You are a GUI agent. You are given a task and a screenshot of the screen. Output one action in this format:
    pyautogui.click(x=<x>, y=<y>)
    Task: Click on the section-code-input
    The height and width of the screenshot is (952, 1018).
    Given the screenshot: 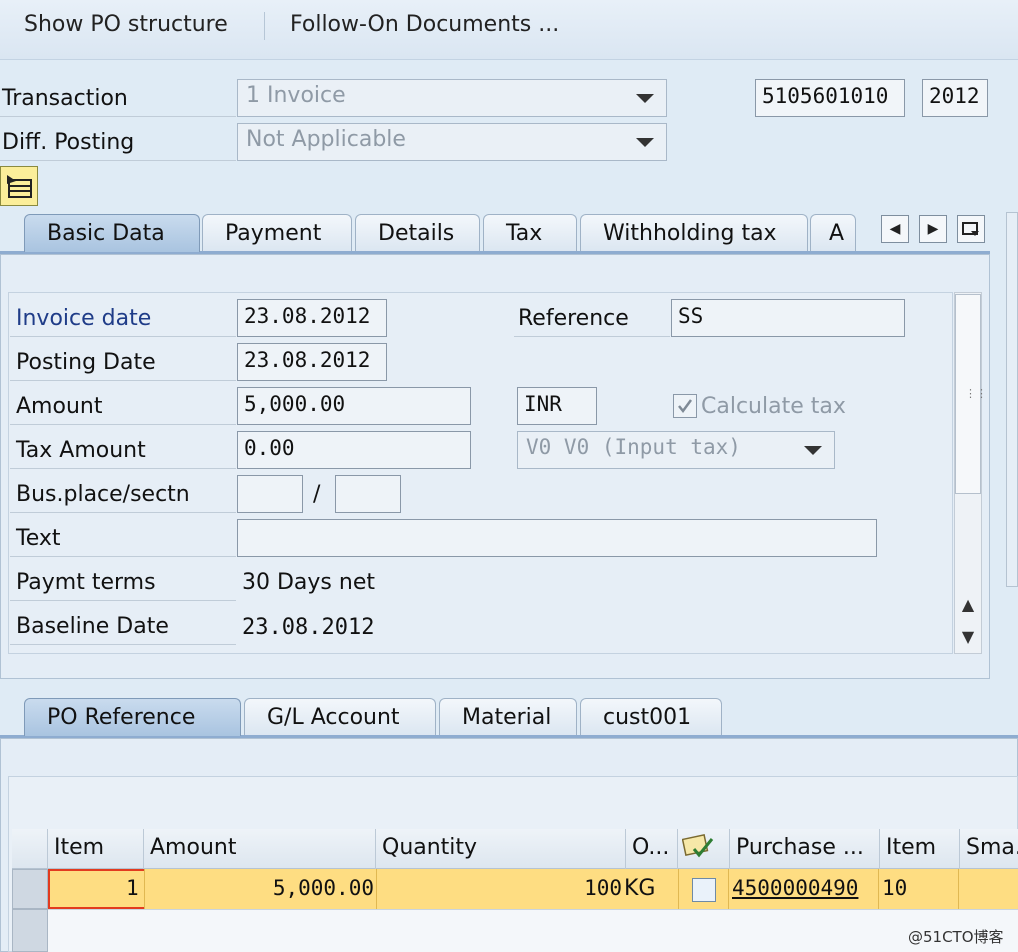 What is the action you would take?
    pyautogui.click(x=368, y=494)
    